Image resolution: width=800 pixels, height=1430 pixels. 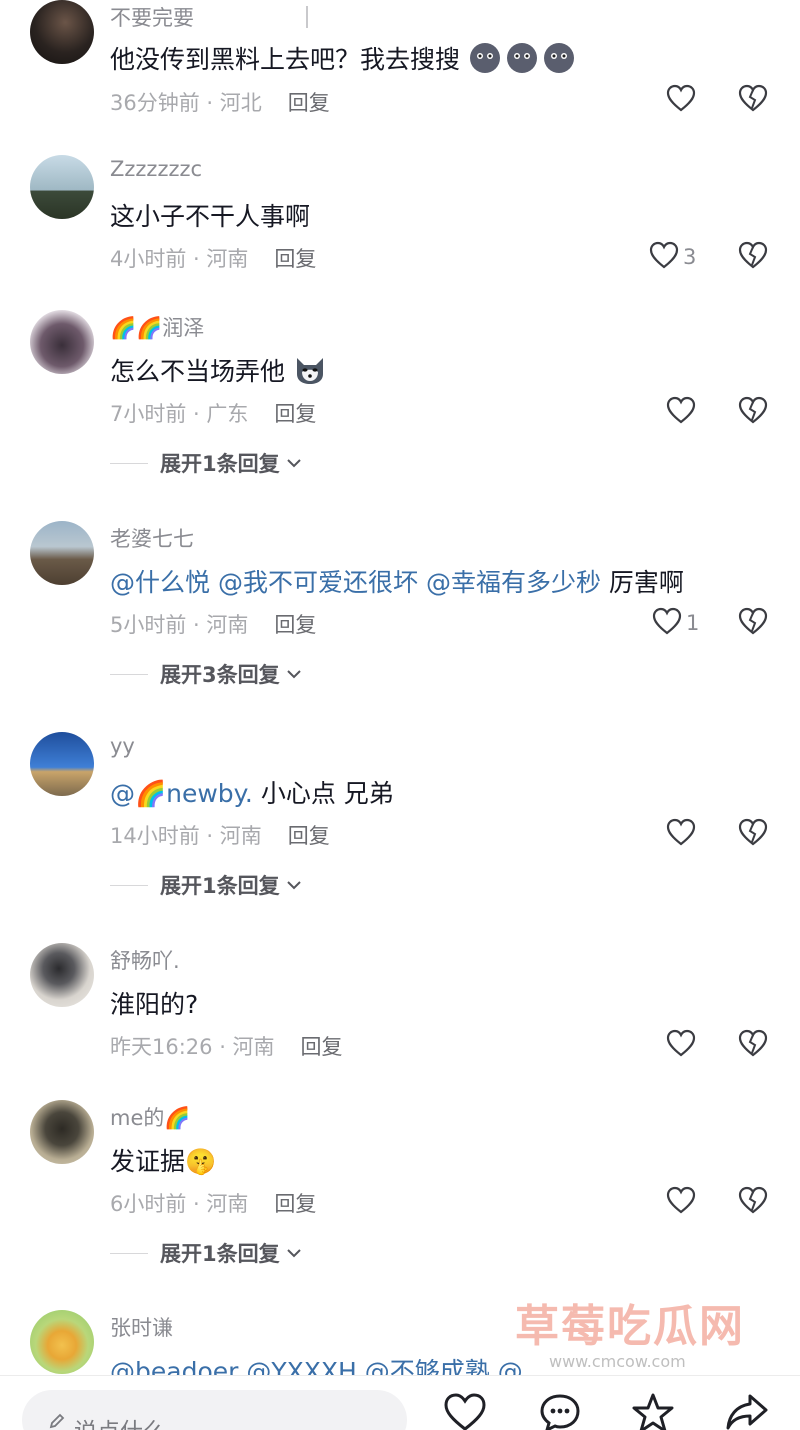 I want to click on mention-link: @beadoer, so click(x=174, y=1366).